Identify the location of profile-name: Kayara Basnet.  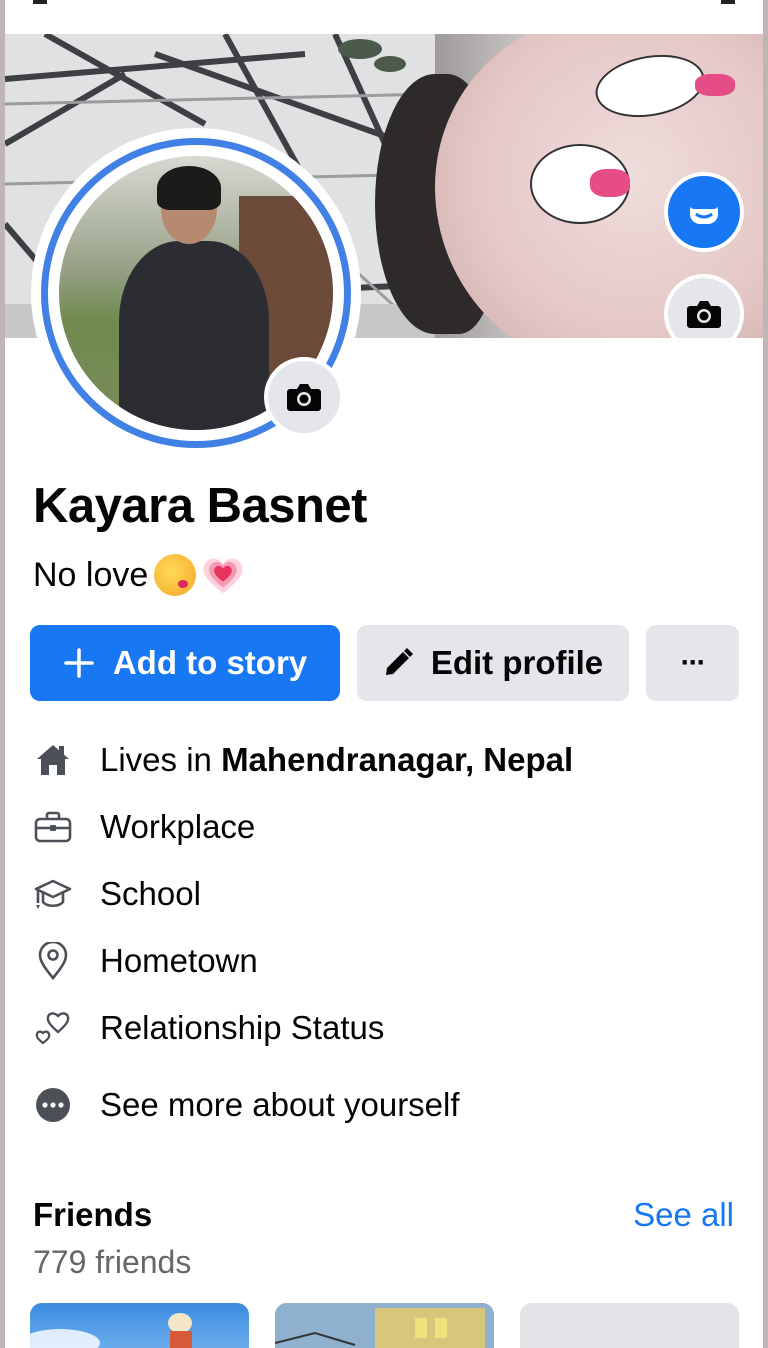
(200, 506).